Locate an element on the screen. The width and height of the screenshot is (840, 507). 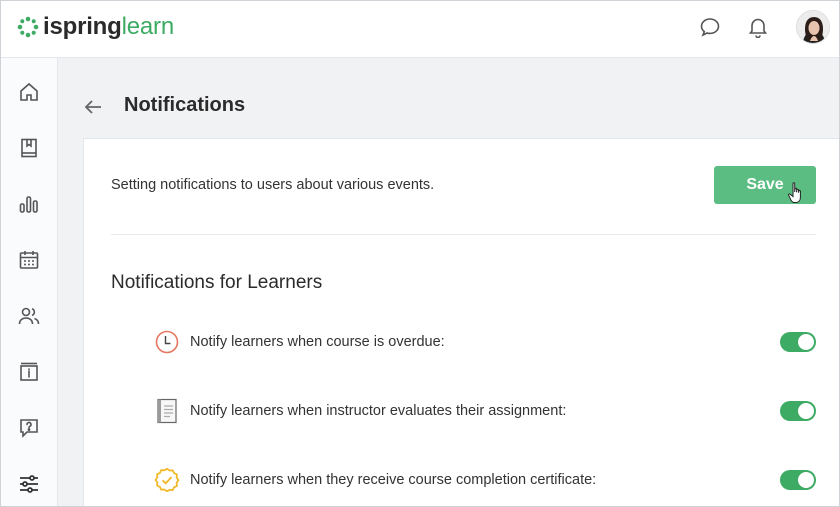
sidebar-item-reports is located at coordinates (29, 204).